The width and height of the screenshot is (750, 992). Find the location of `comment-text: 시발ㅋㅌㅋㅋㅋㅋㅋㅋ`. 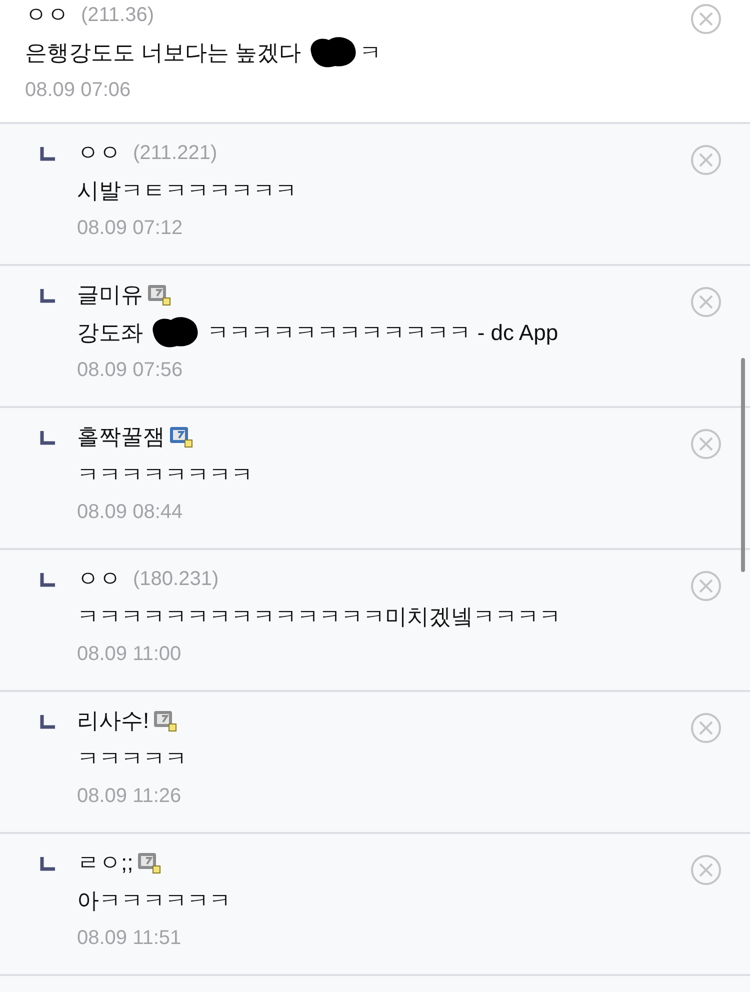

comment-text: 시발ㅋㅌㅋㅋㅋㅋㅋㅋ is located at coordinates (187, 190).